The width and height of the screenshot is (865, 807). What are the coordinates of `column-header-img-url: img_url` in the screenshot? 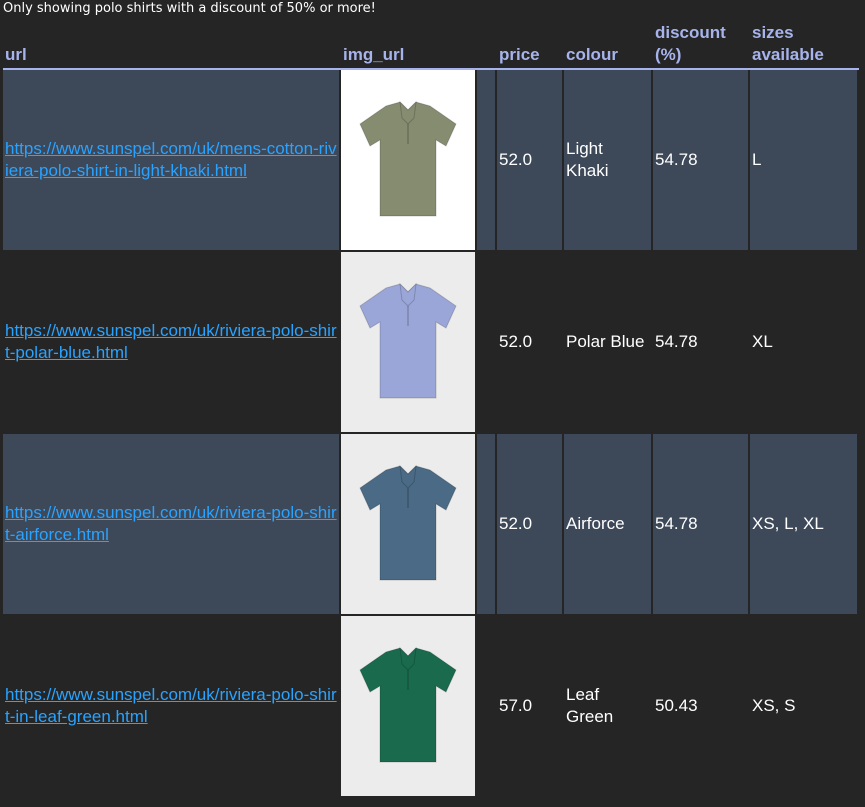 It's located at (409, 45).